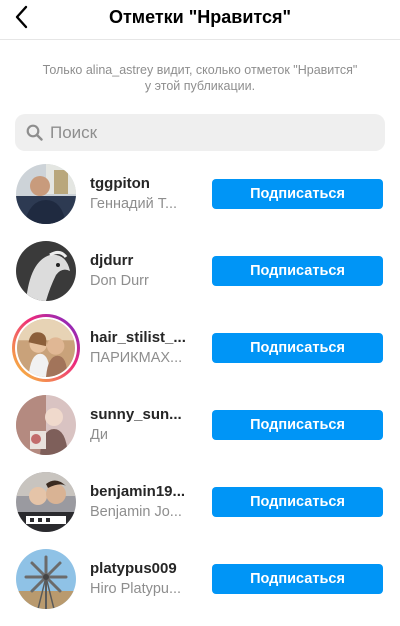 This screenshot has width=400, height=626. Describe the element at coordinates (140, 261) in the screenshot. I see `username: djdurr` at that location.